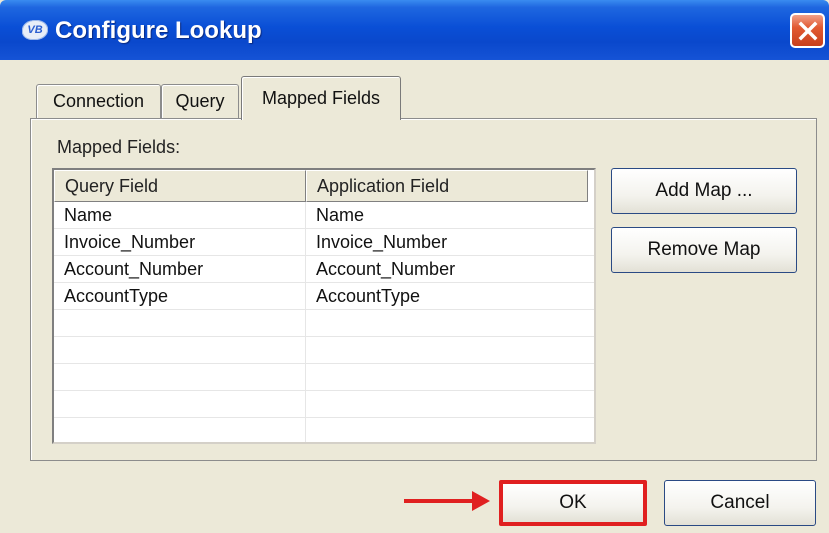 The width and height of the screenshot is (829, 533). Describe the element at coordinates (180, 186) in the screenshot. I see `column-header-query-field: Query Field` at that location.